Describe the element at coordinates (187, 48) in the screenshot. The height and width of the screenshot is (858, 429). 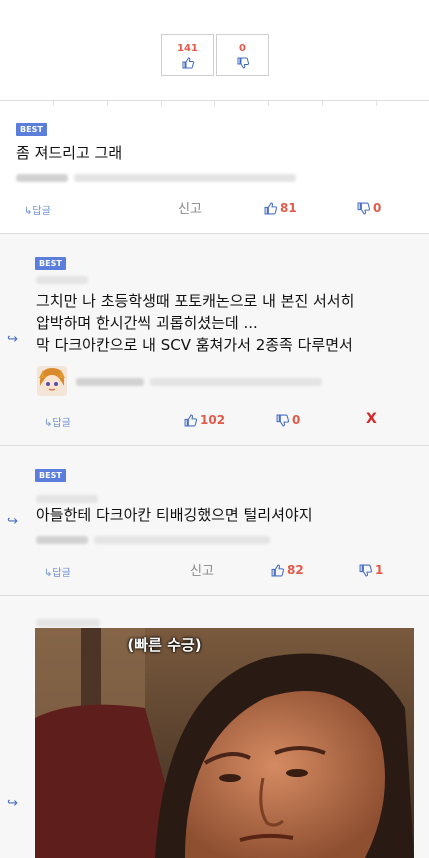
I see `post-upvote-count: 141` at that location.